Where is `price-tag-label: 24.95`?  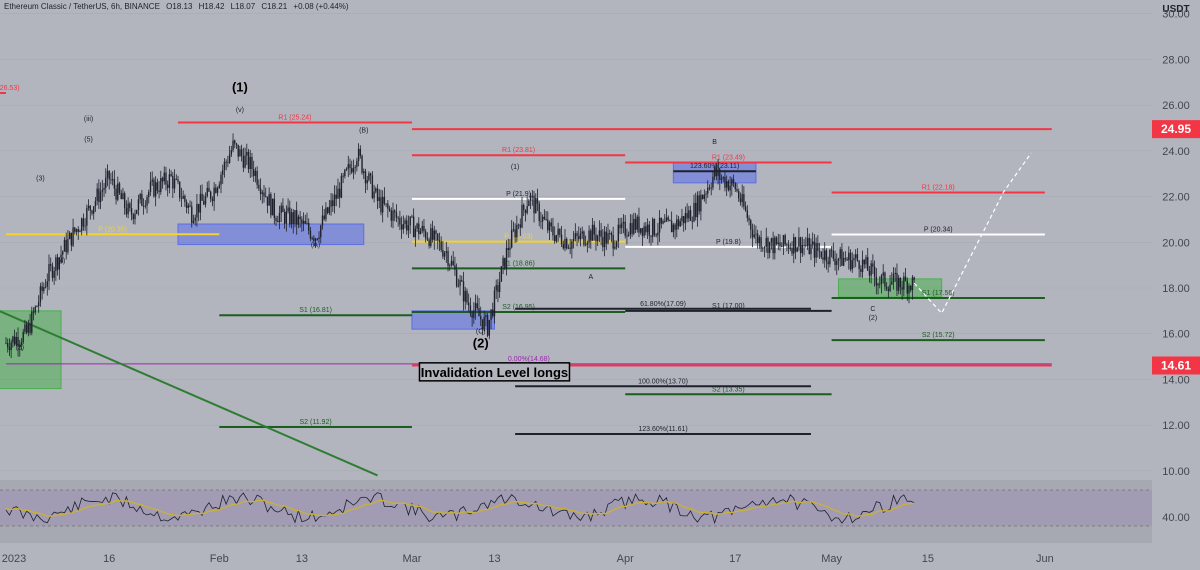
price-tag-label: 24.95 is located at coordinates (1176, 129).